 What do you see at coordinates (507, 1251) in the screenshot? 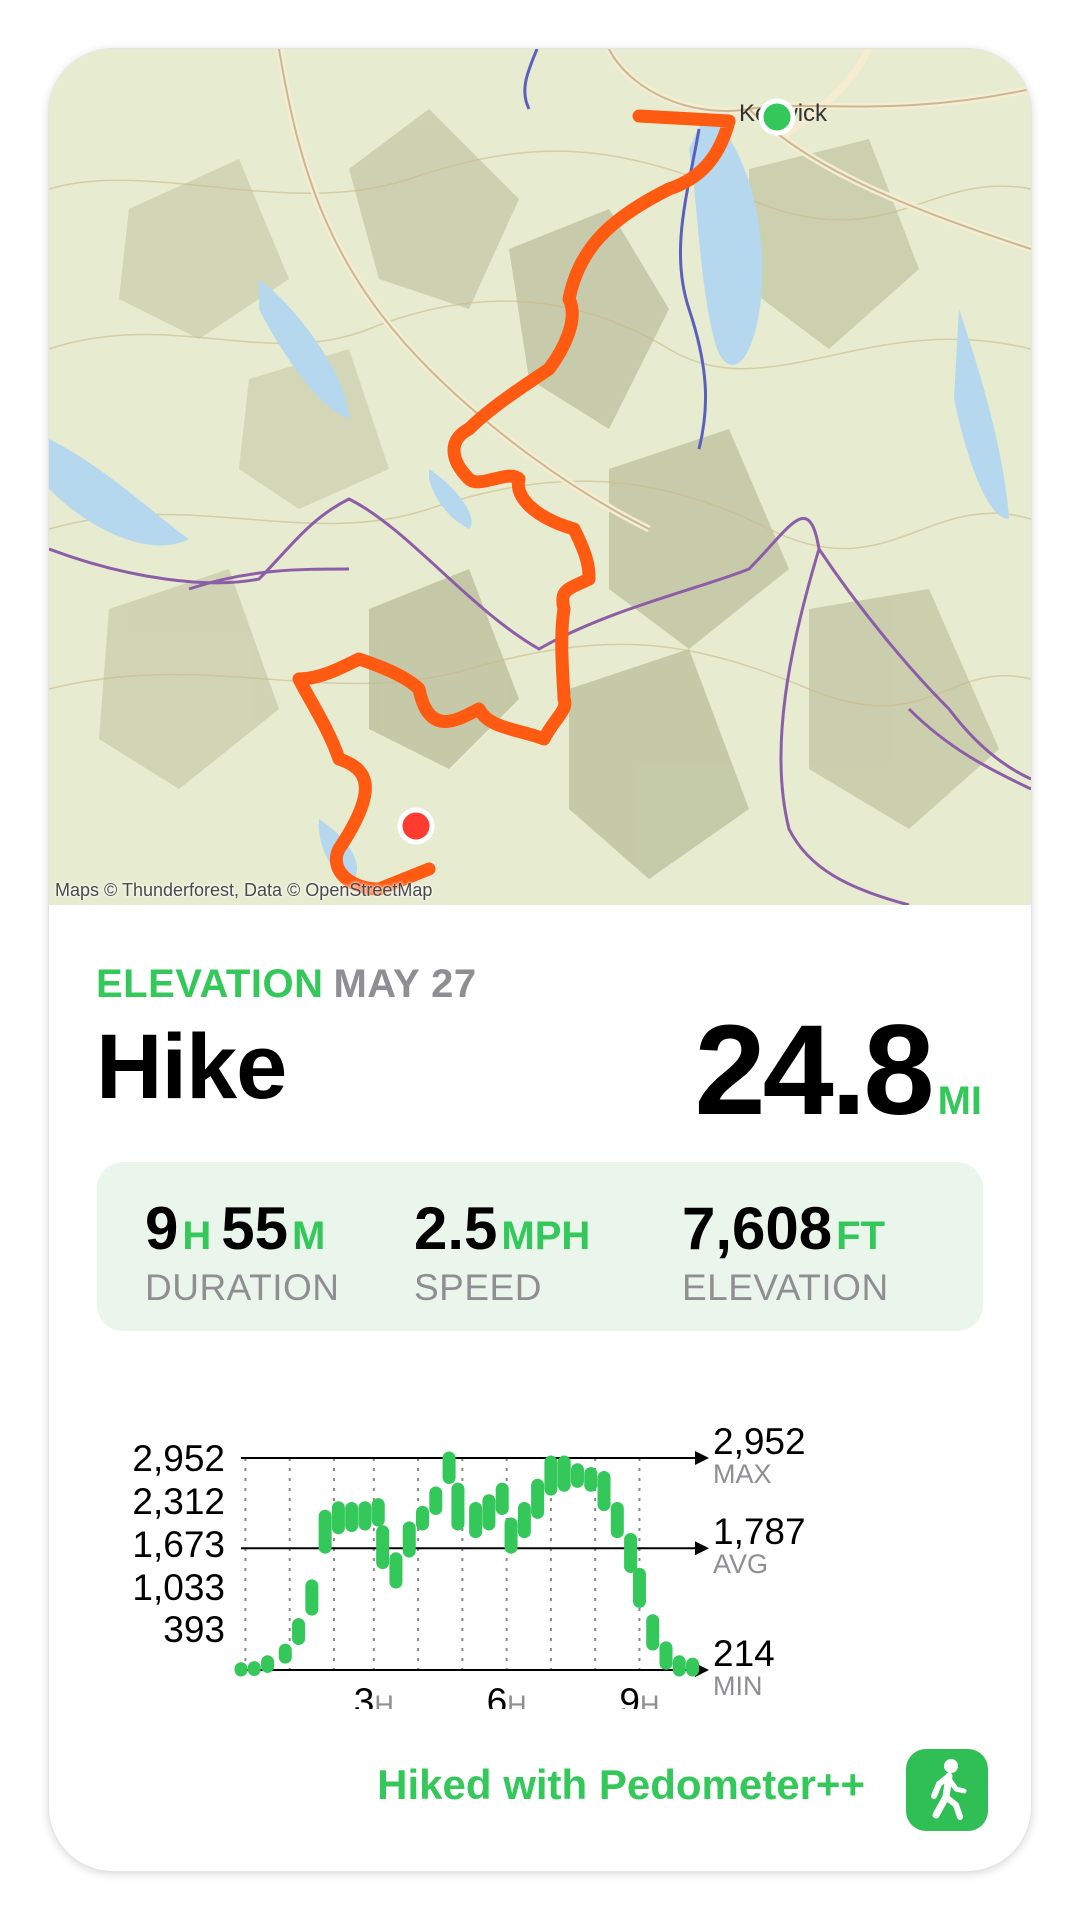
I see `stat-speed: 2.5 MPH SPEED` at bounding box center [507, 1251].